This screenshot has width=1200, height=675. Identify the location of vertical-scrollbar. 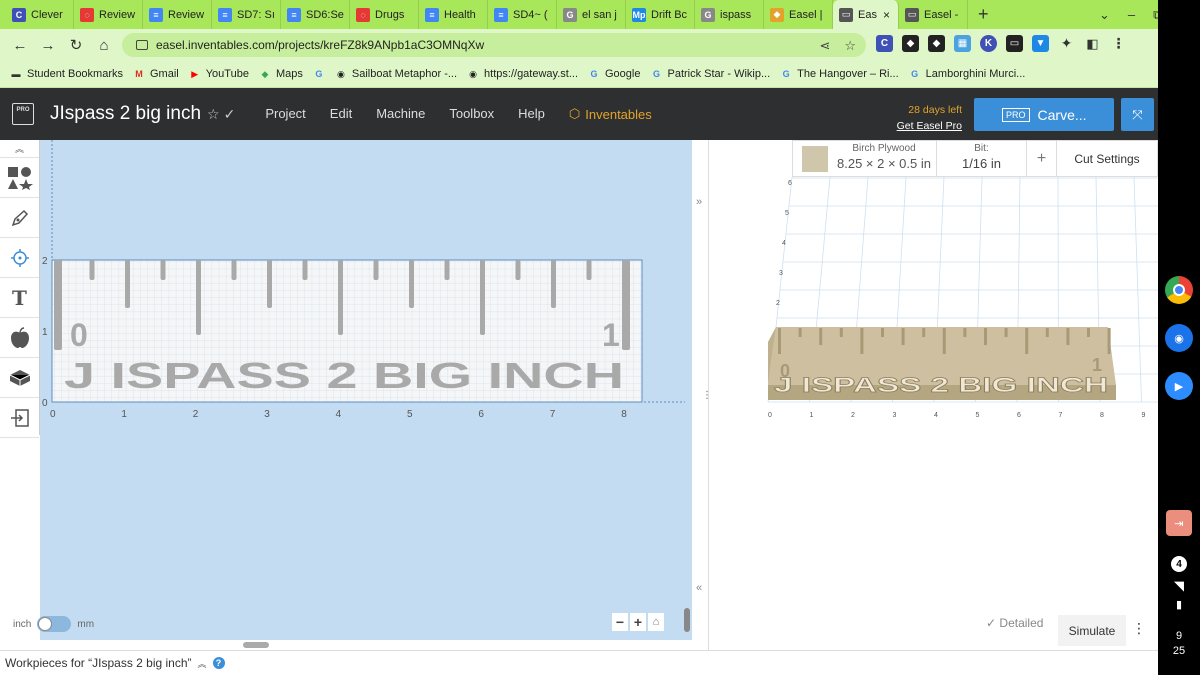
(687, 620).